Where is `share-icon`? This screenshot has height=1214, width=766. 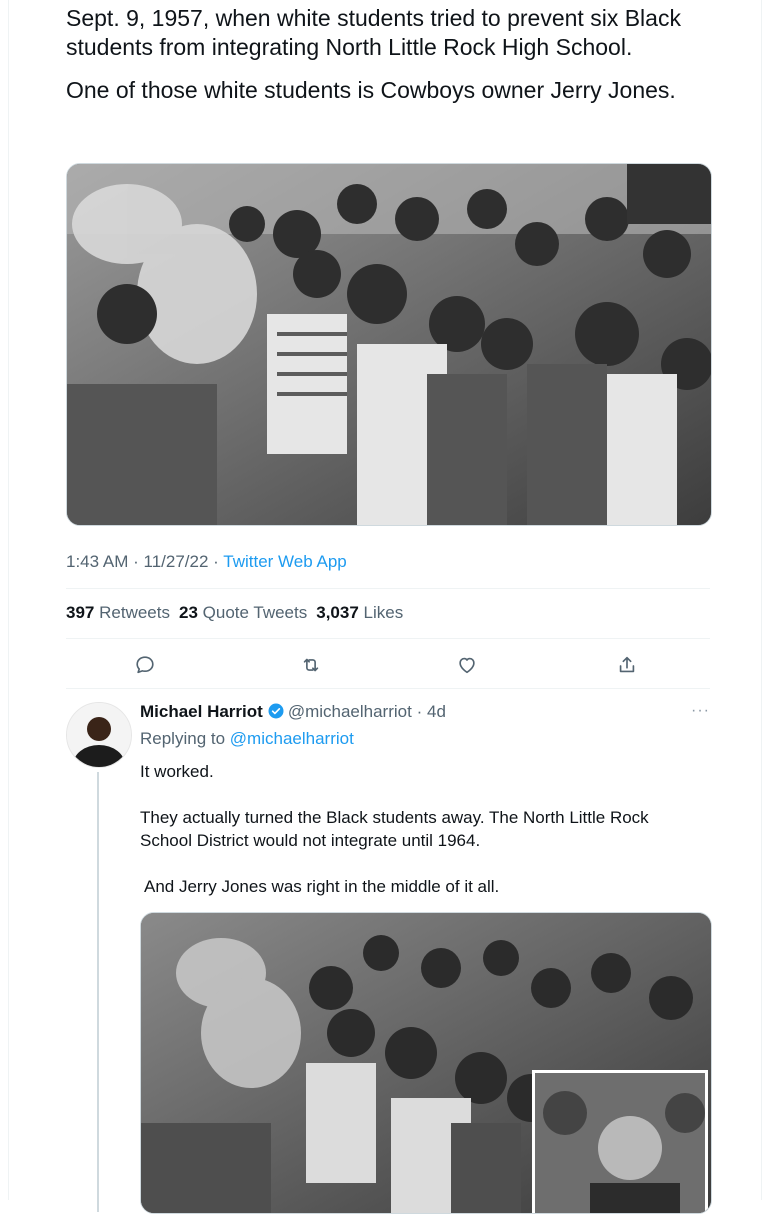 share-icon is located at coordinates (627, 664).